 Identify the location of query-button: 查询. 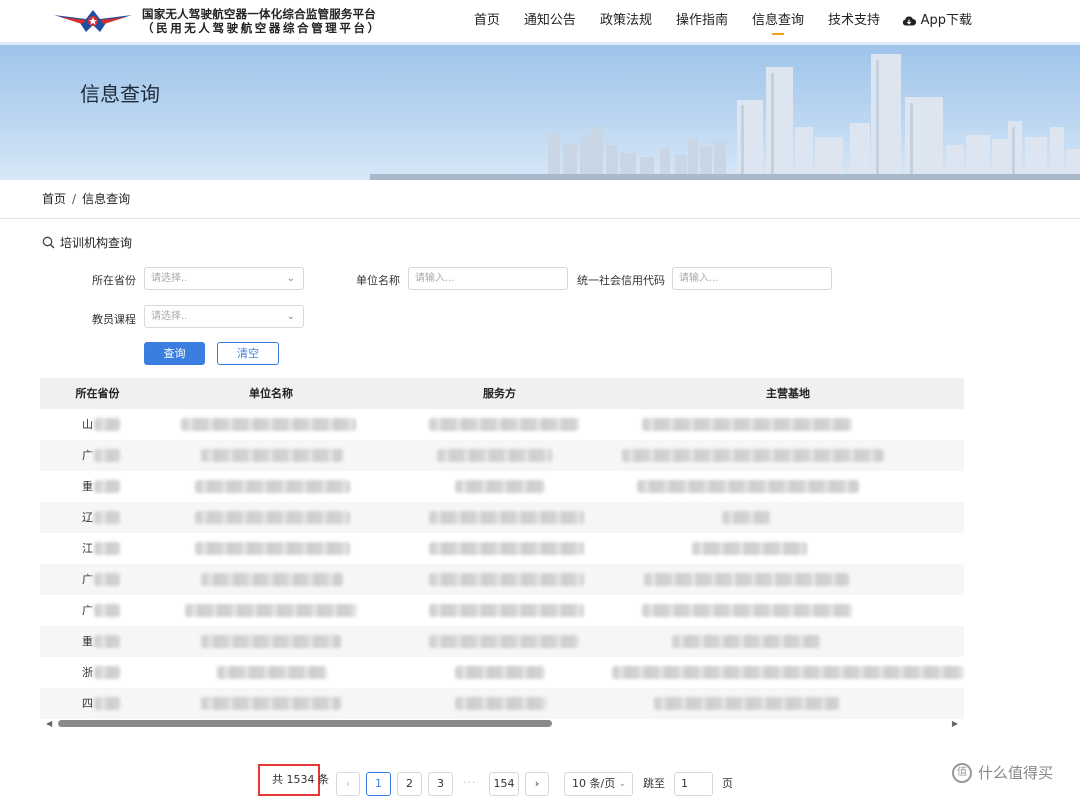
(174, 353).